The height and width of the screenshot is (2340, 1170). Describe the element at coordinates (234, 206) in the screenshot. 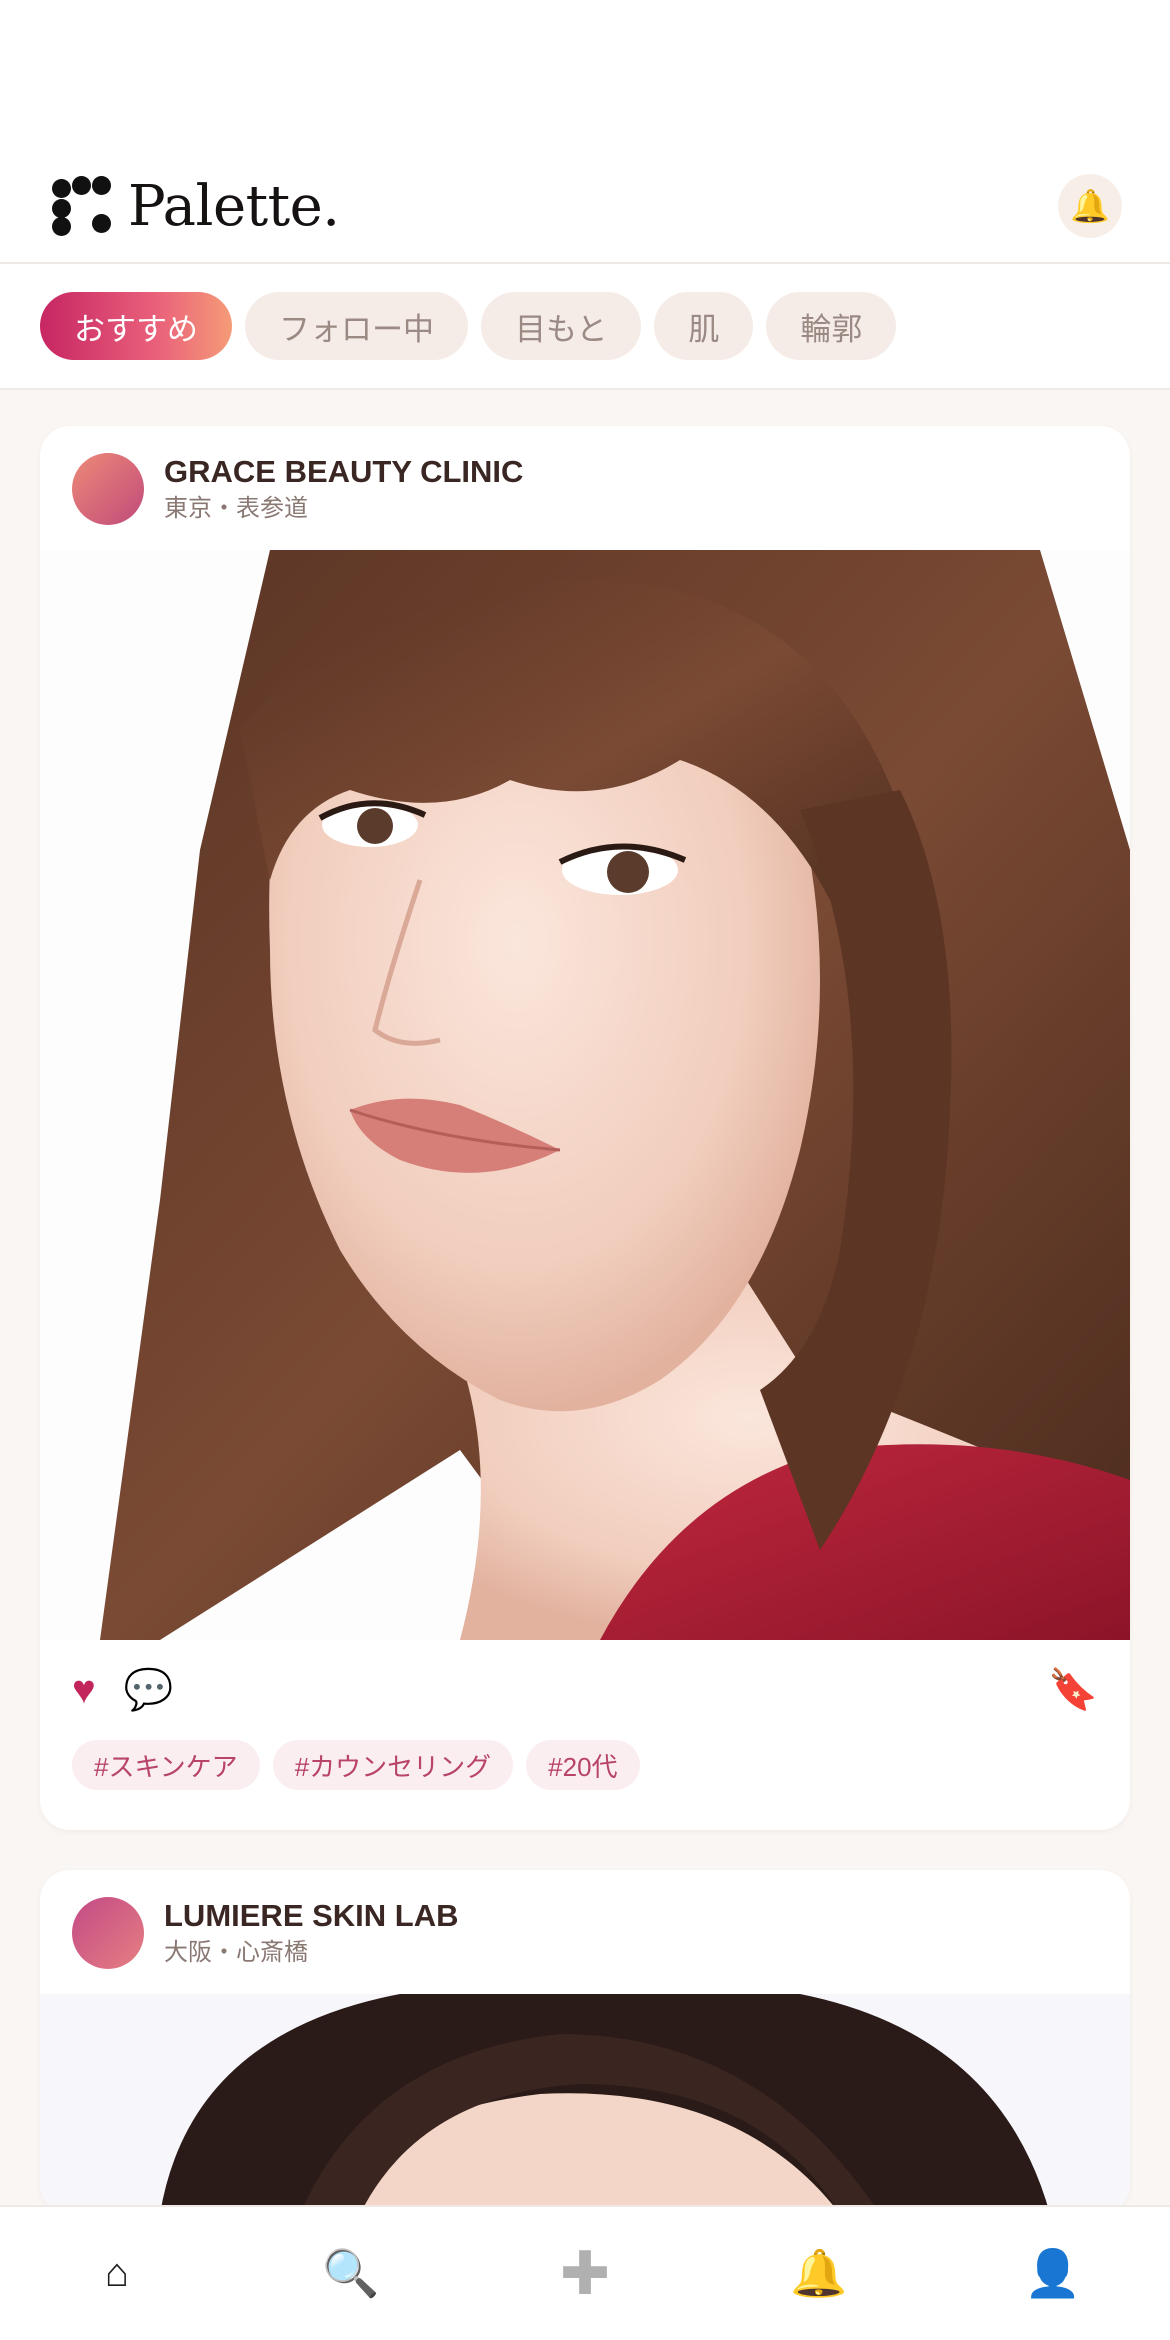

I see `logo-text: Palette.` at that location.